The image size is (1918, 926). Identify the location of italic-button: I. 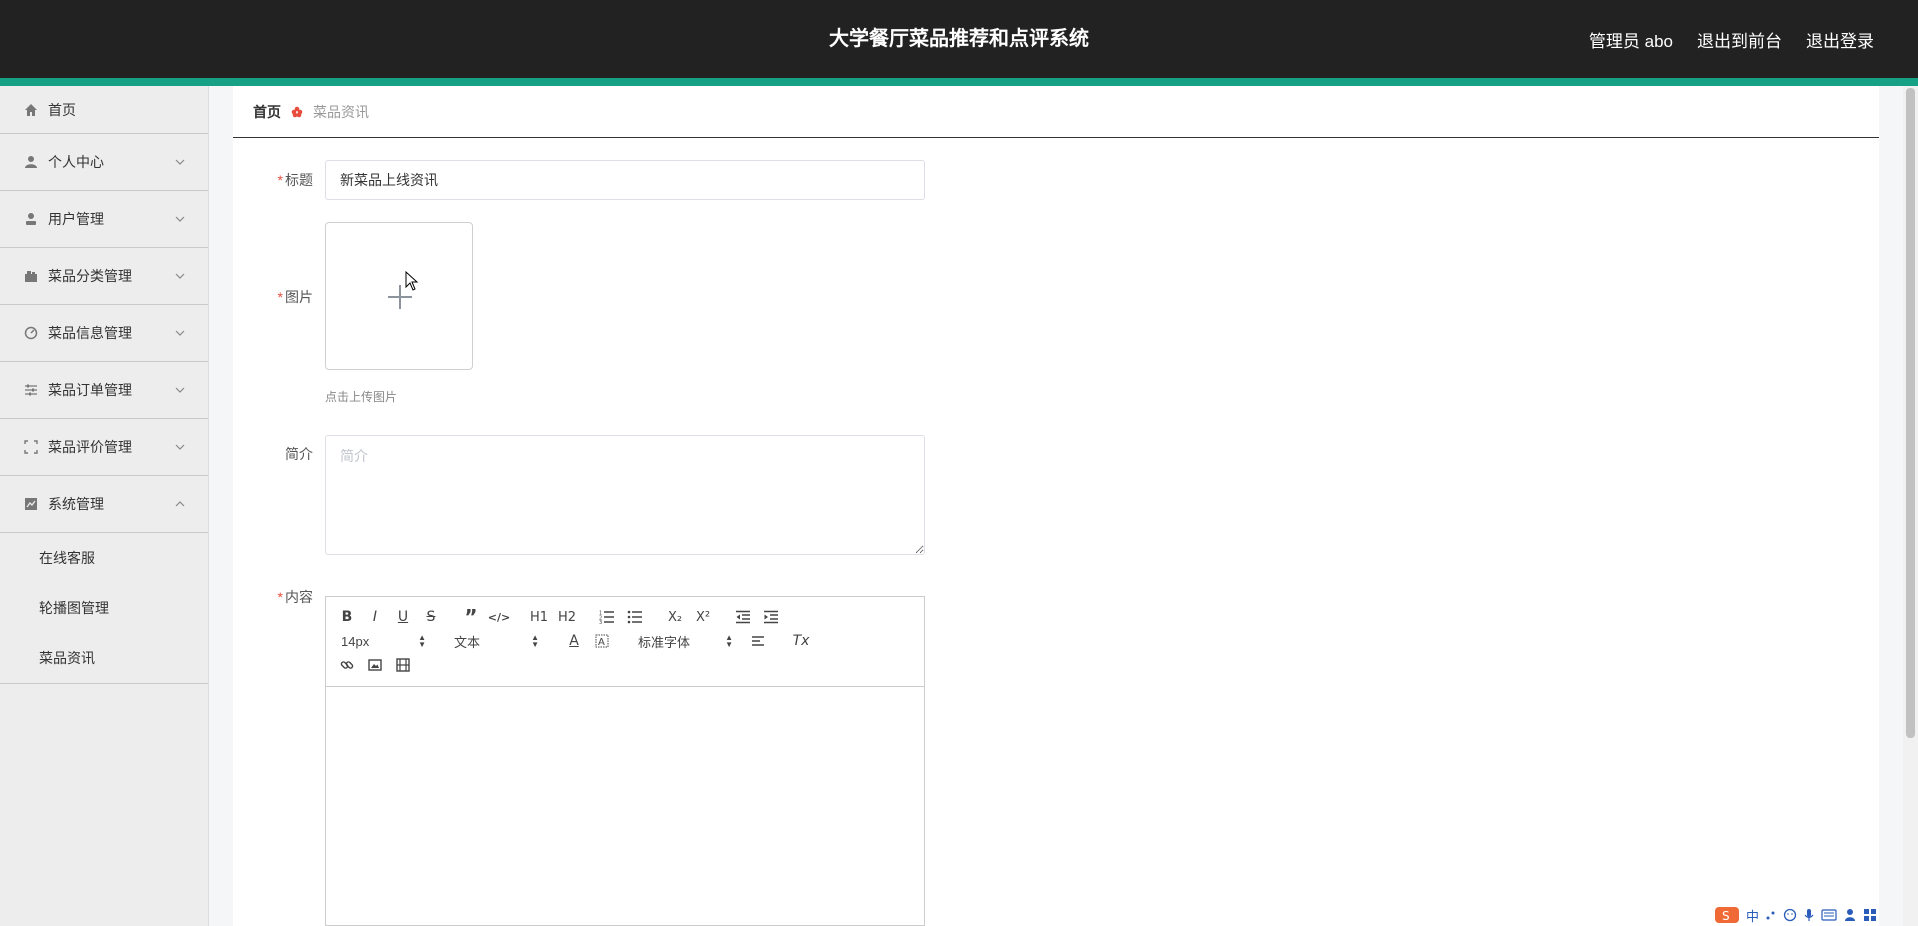
(375, 617).